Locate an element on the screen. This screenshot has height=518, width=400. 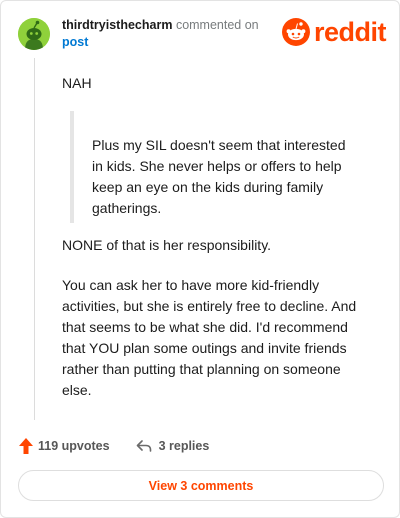
reply-count: 3 replies is located at coordinates (184, 446).